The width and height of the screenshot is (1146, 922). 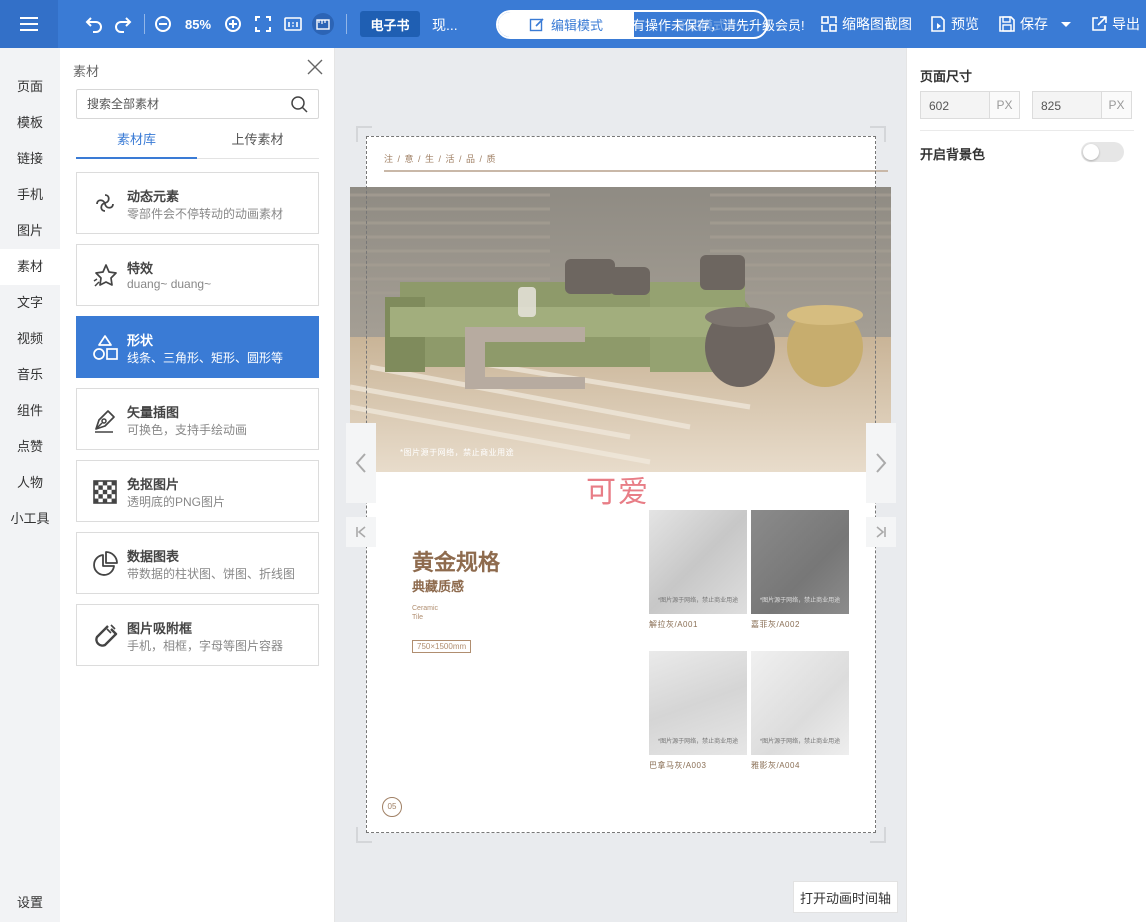 What do you see at coordinates (1034, 24) in the screenshot?
I see `save-label: 保存` at bounding box center [1034, 24].